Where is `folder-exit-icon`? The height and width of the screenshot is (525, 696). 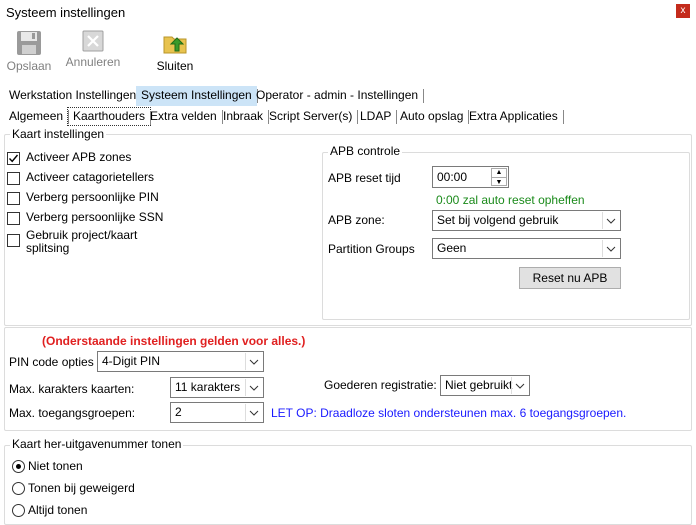 folder-exit-icon is located at coordinates (175, 45).